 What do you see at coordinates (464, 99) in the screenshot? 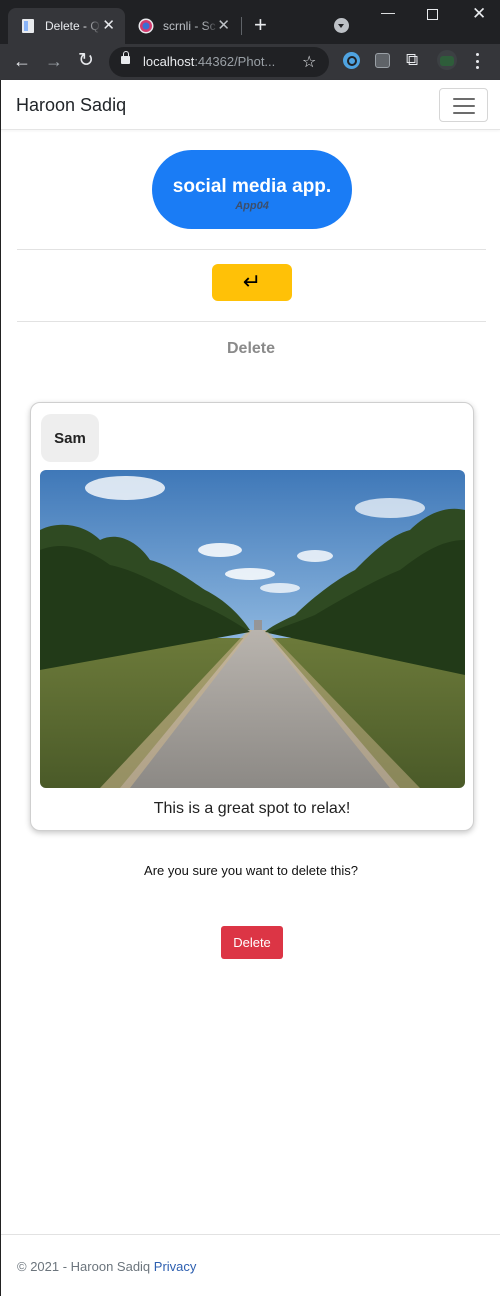
I see `hamburger-icon` at bounding box center [464, 99].